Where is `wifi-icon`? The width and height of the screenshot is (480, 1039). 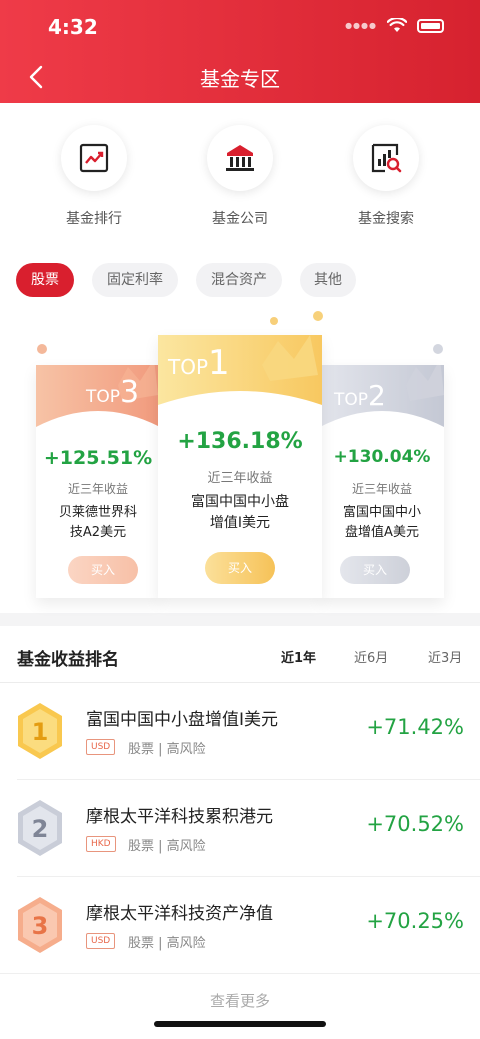 wifi-icon is located at coordinates (397, 25).